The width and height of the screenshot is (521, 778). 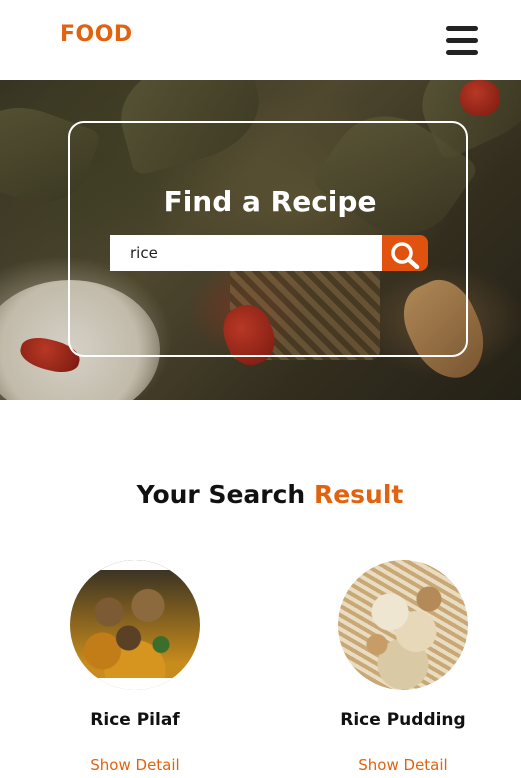 I want to click on results-heading: Your Search Result, so click(x=260, y=494).